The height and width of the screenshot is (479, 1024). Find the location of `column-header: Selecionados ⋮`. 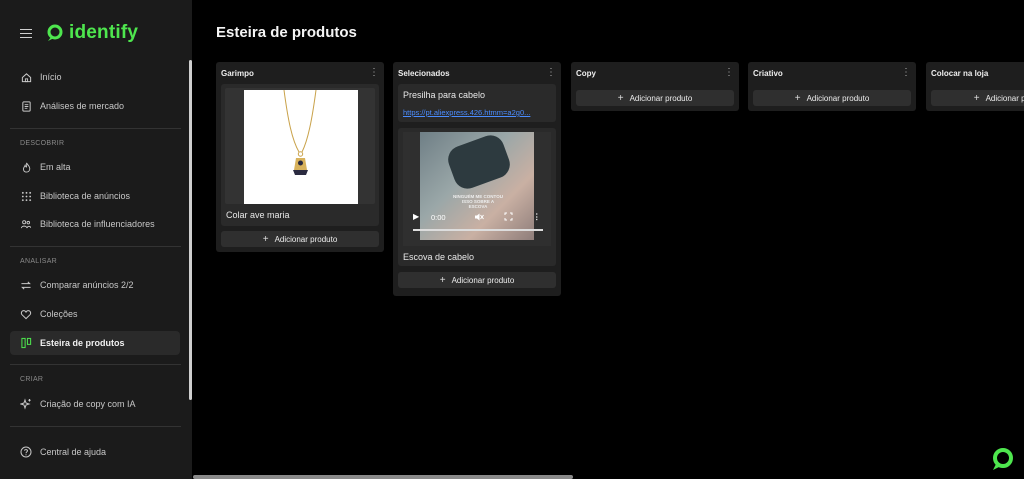

column-header: Selecionados ⋮ is located at coordinates (477, 73).